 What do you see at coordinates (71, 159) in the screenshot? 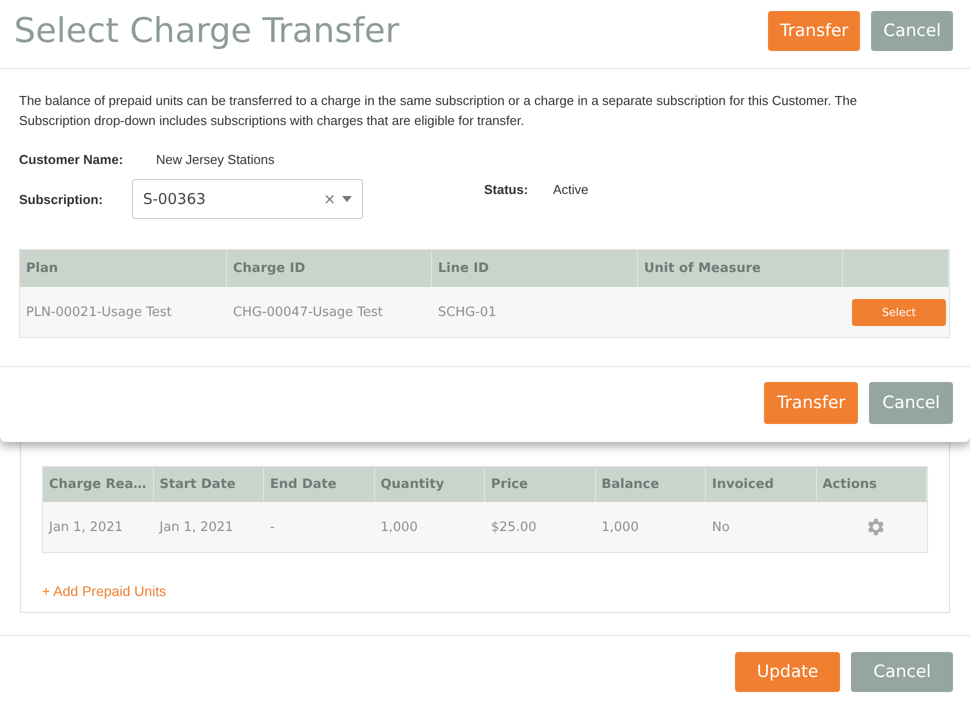
I see `field-label: Customer Name:` at bounding box center [71, 159].